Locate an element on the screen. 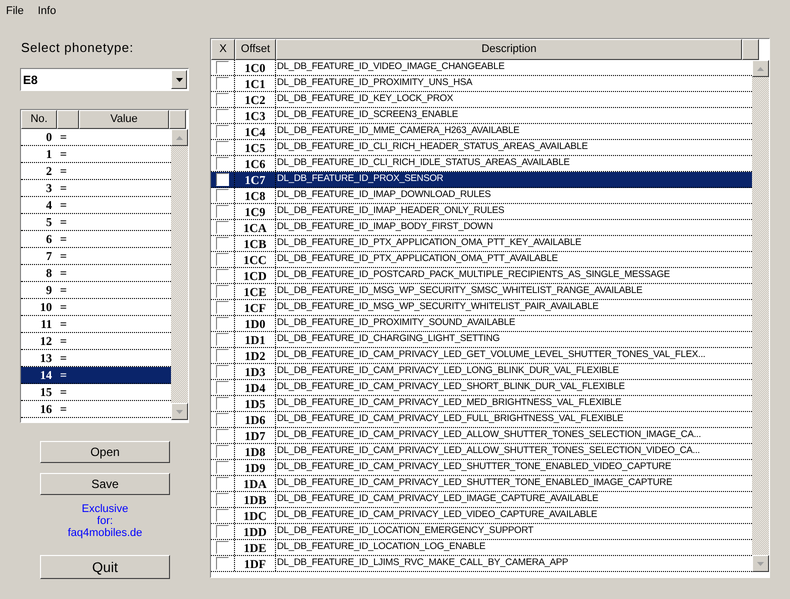  offset-cell: 1CC is located at coordinates (255, 259).